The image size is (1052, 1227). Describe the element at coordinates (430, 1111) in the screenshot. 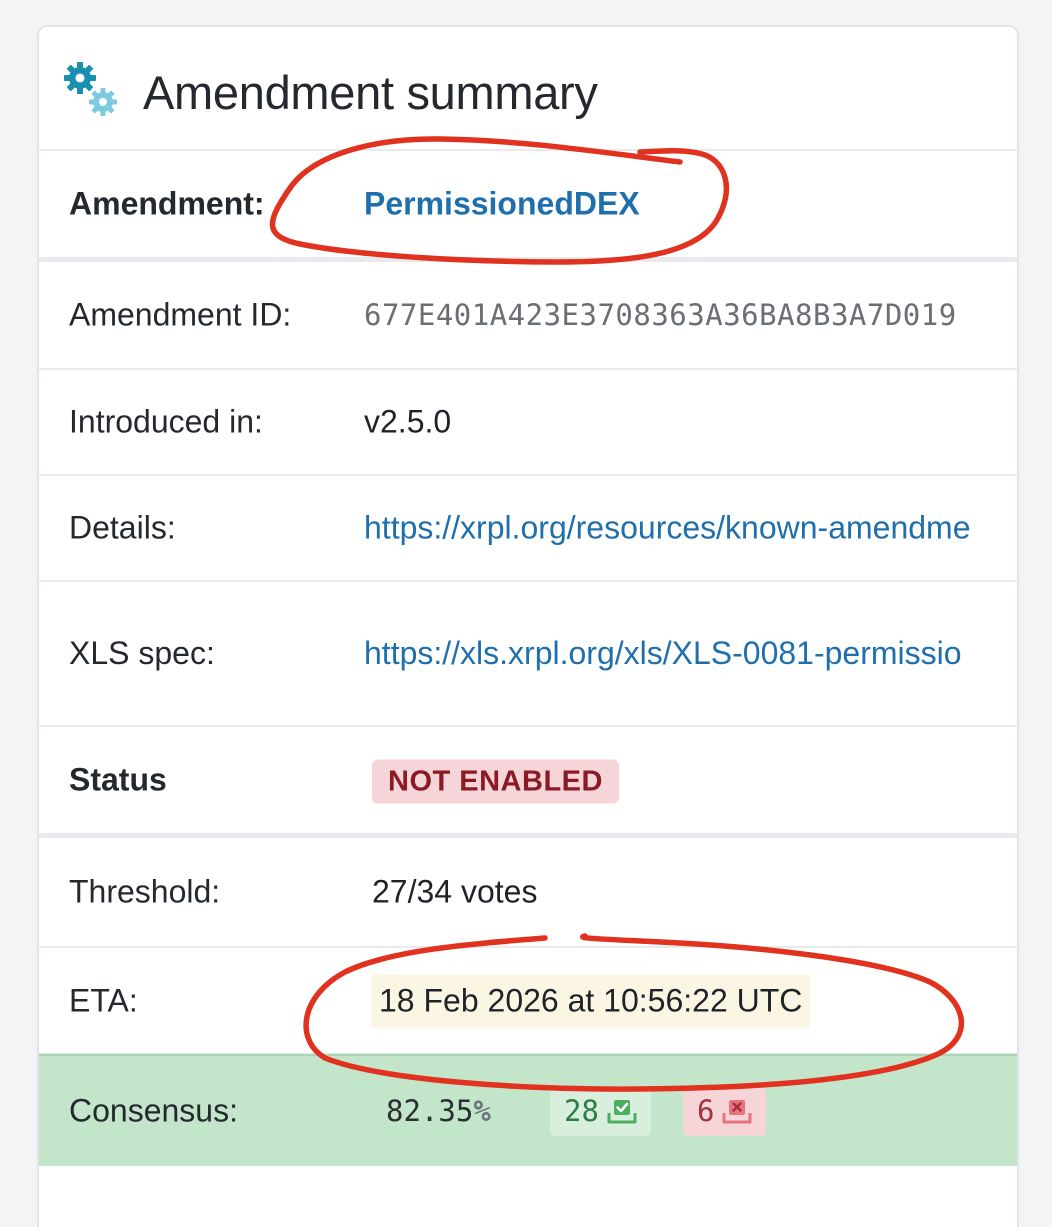

I see `consensus-percent-value: 82.35` at that location.